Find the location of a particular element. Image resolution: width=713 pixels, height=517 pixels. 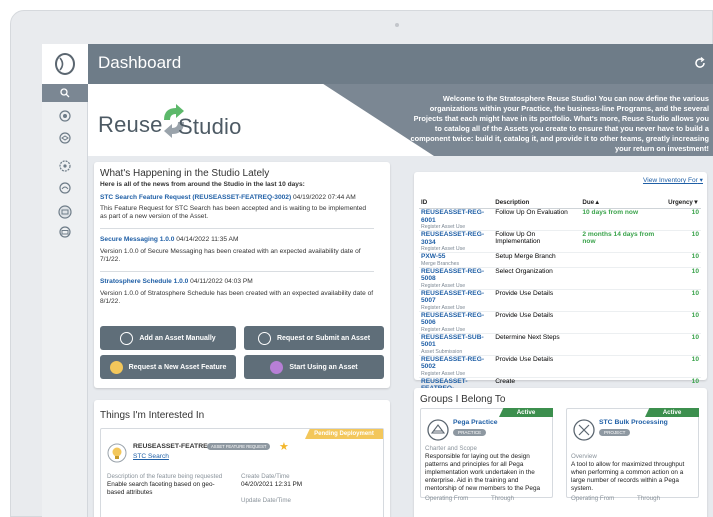

row-id-link: REUSEASSET-REG-5008 is located at coordinates (452, 275).